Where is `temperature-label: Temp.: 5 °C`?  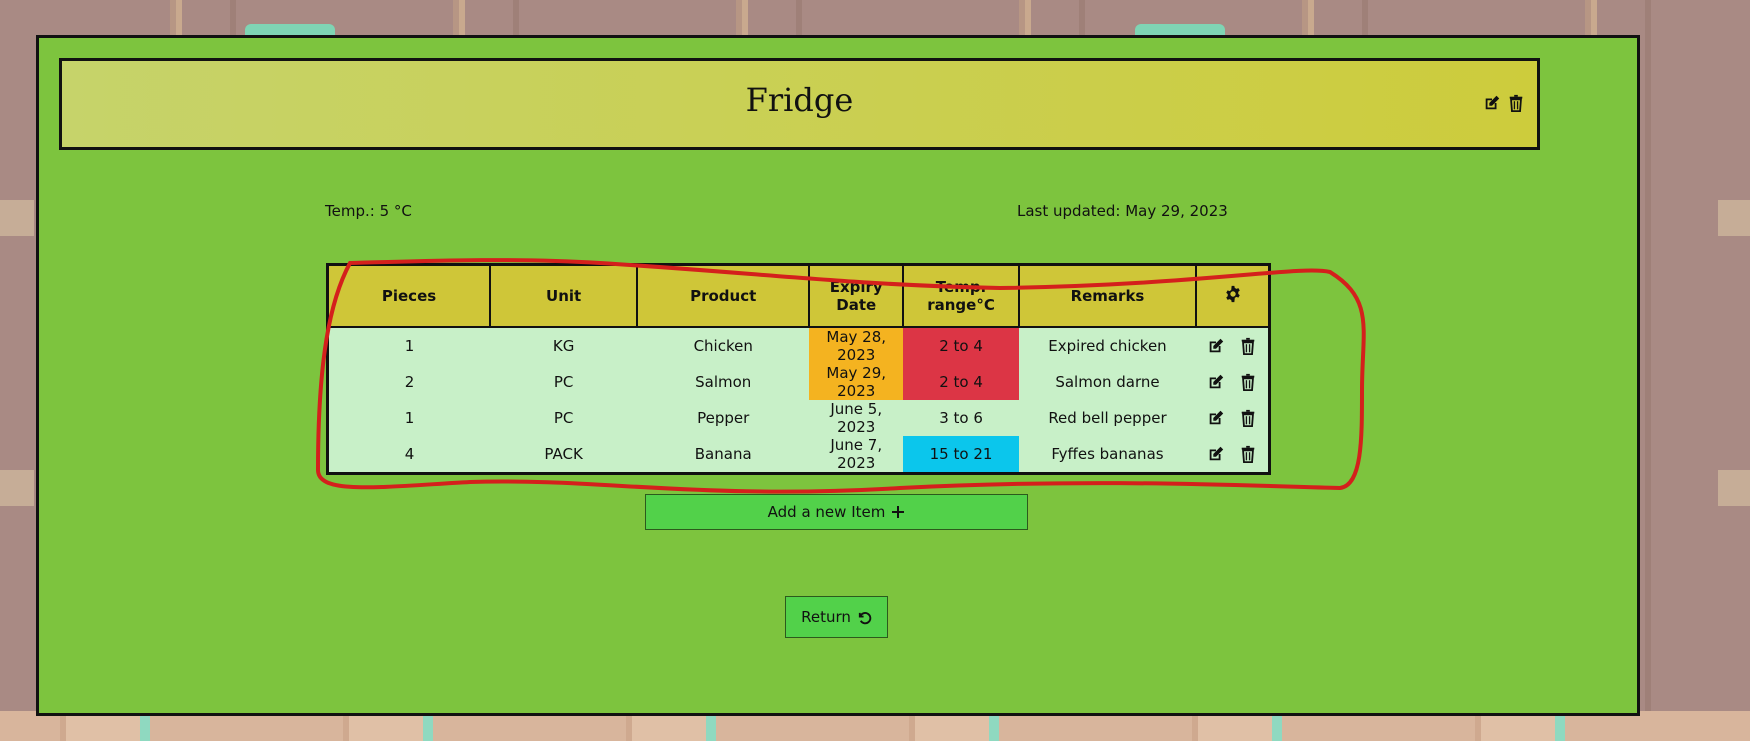 temperature-label: Temp.: 5 °C is located at coordinates (368, 211).